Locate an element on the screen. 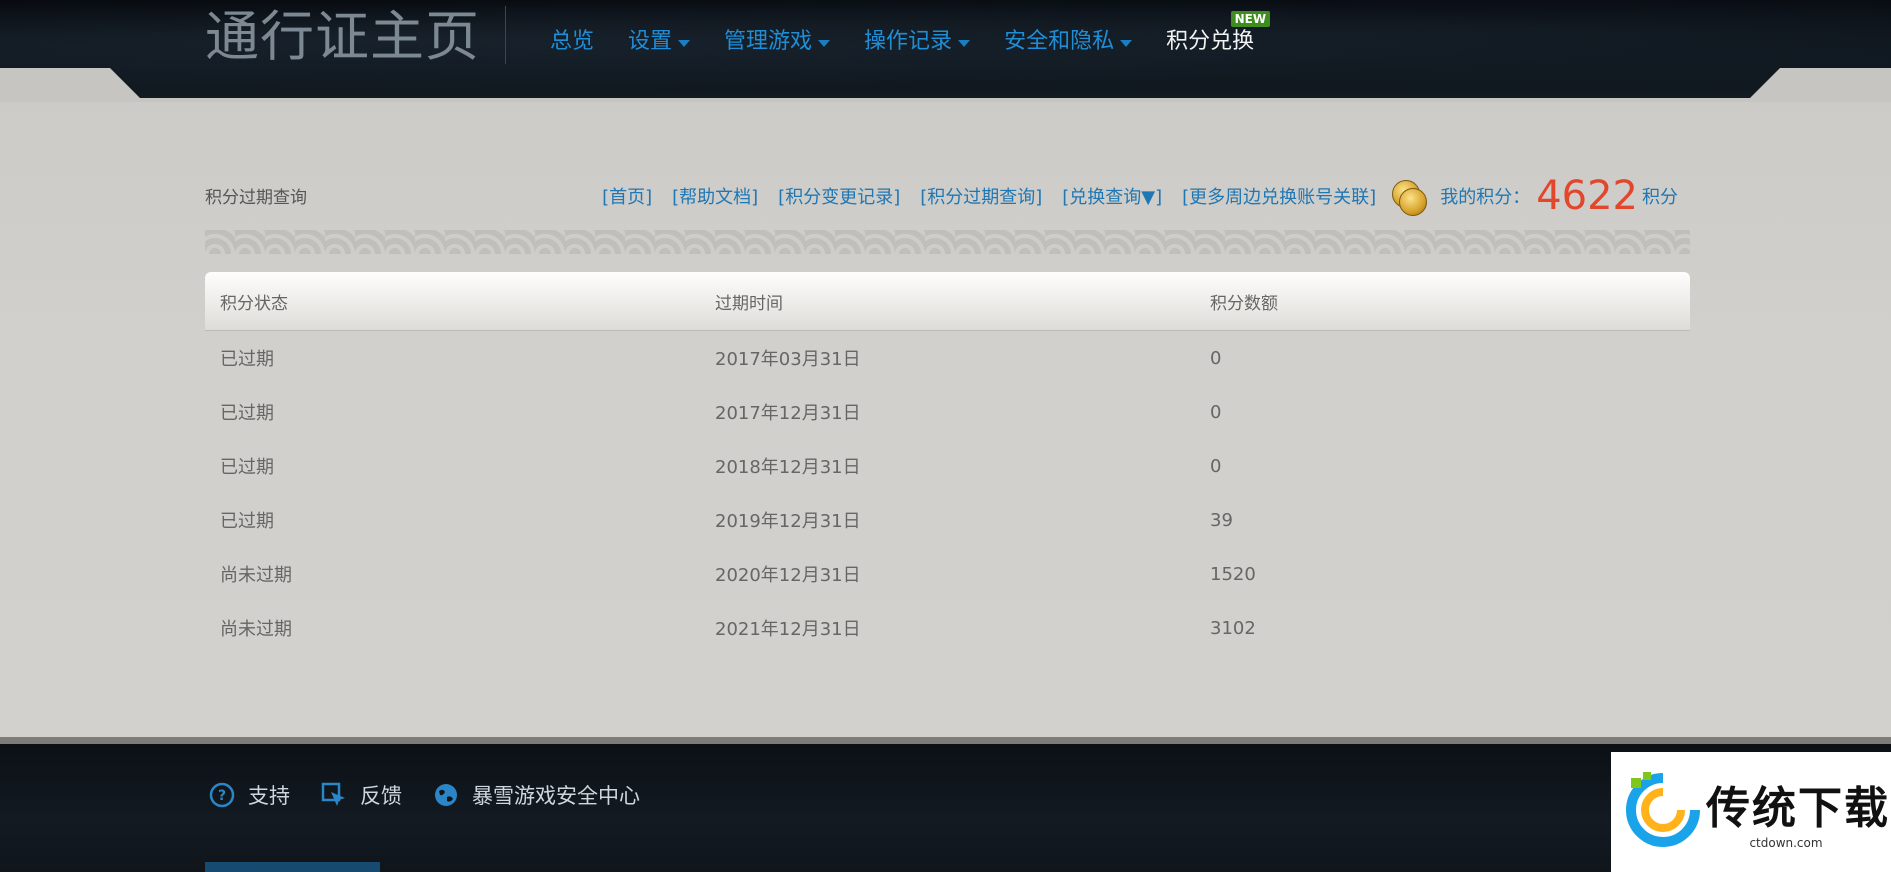  header-status: 积分状态 is located at coordinates (254, 303).